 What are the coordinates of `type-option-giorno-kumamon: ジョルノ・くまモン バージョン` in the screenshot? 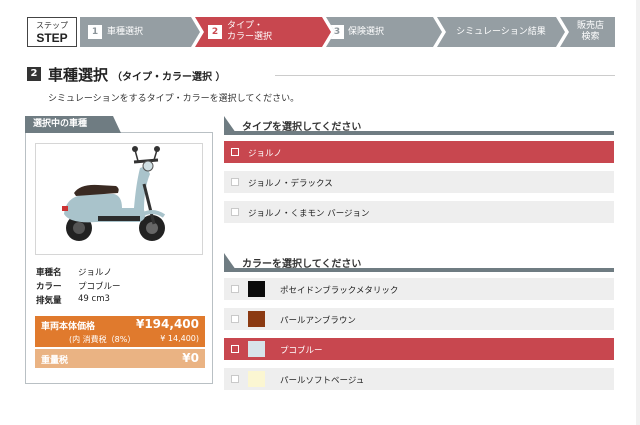 It's located at (419, 212).